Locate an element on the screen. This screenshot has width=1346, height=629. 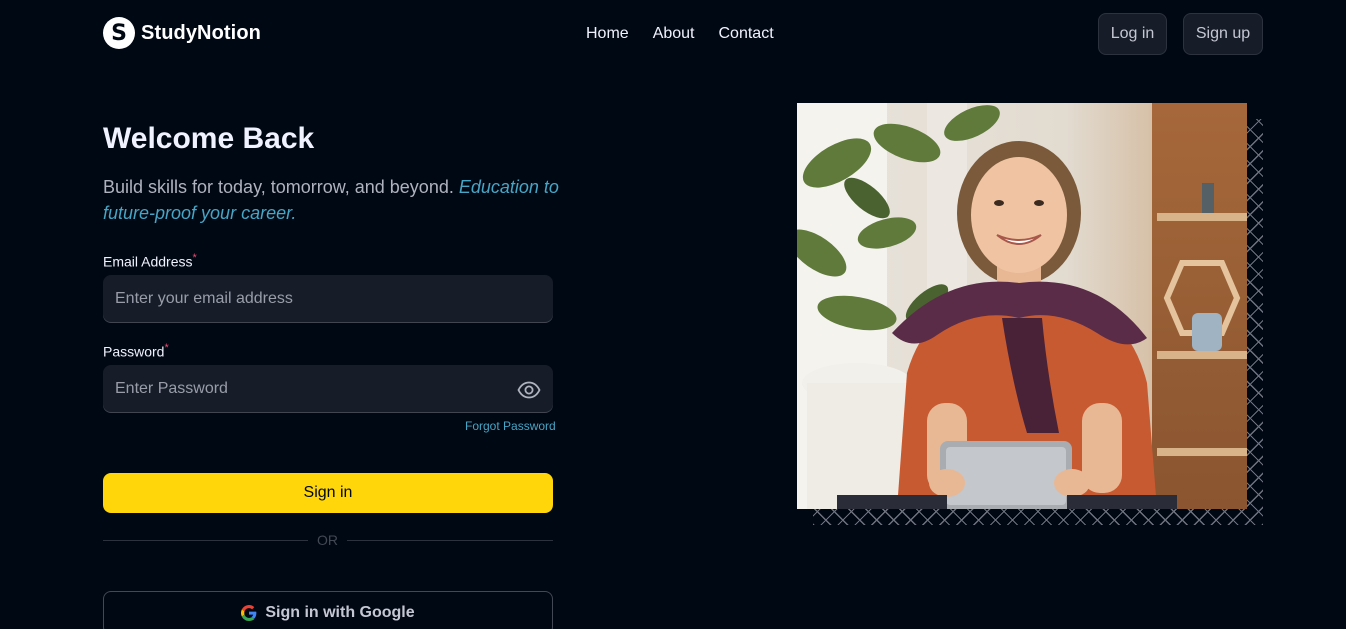
google-icon is located at coordinates (249, 613).